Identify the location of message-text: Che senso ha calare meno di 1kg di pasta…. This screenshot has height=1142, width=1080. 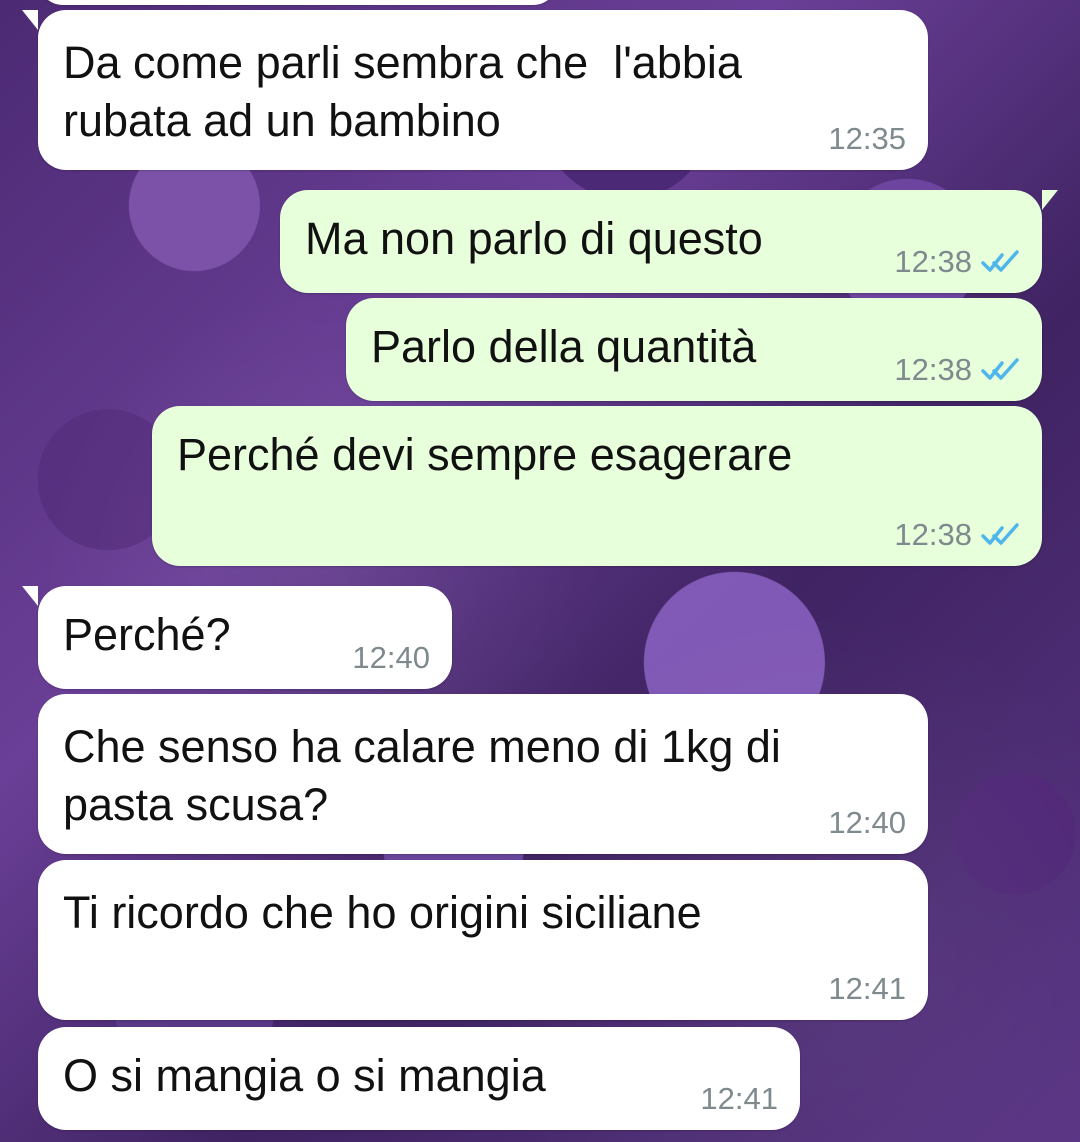
(422, 775).